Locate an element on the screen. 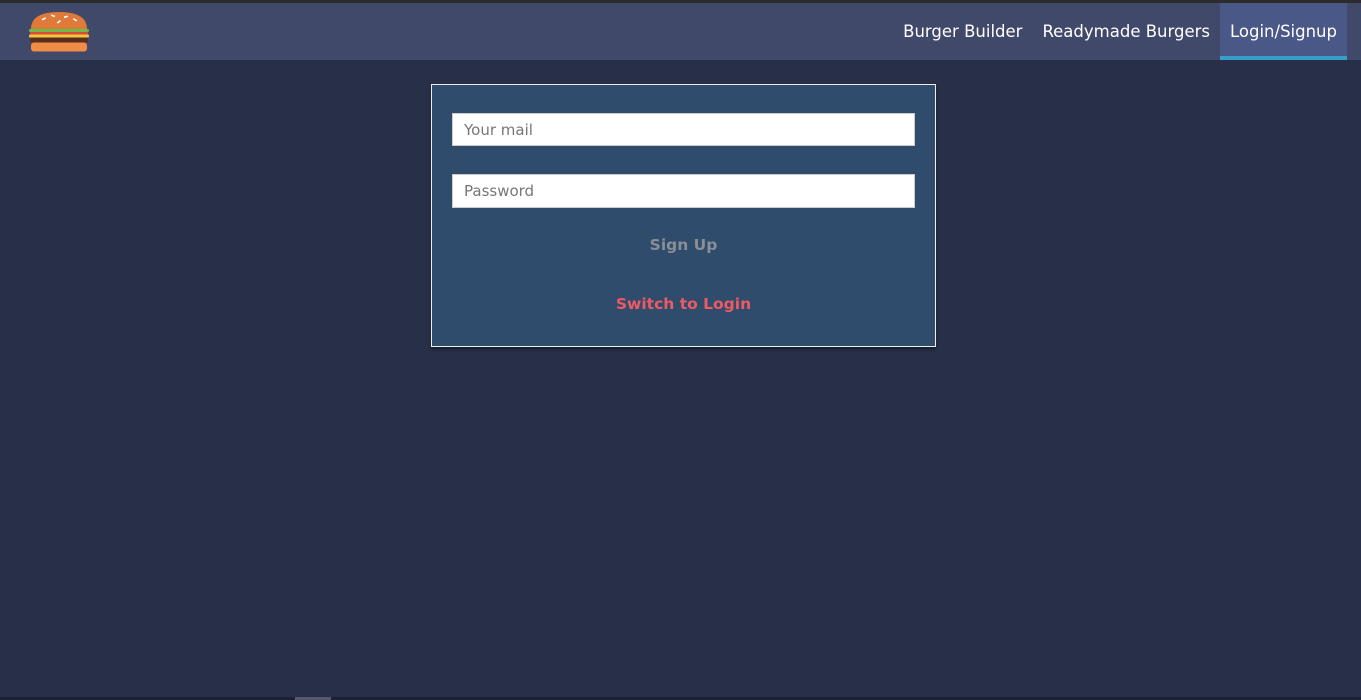  burger-logo-icon is located at coordinates (59, 32).